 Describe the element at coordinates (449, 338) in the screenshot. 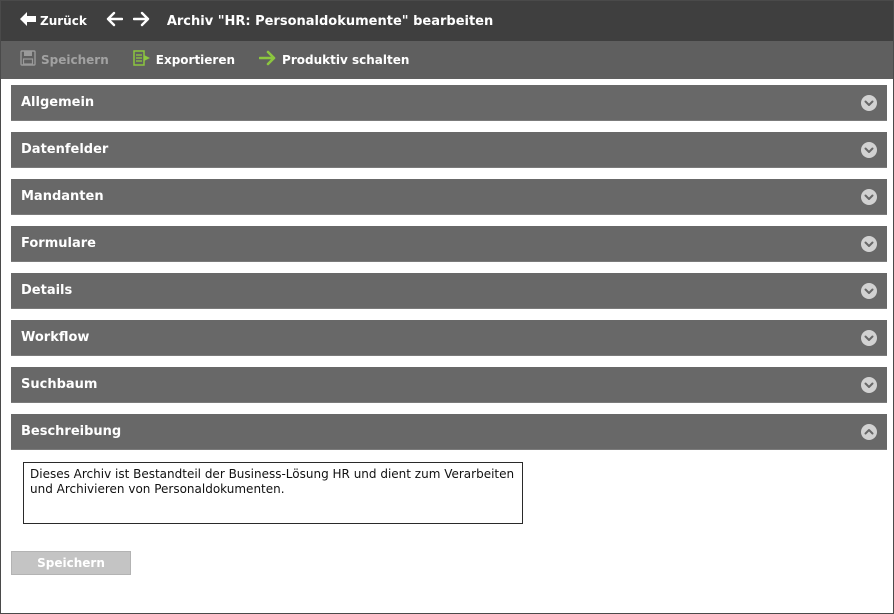

I see `section-workflow: Workflow` at that location.